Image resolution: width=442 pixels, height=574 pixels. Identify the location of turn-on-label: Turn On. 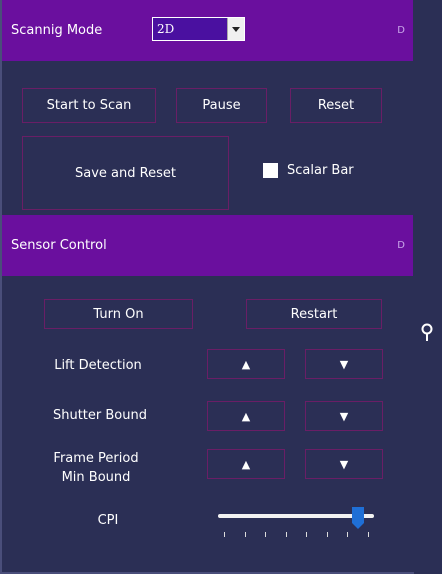
(118, 314).